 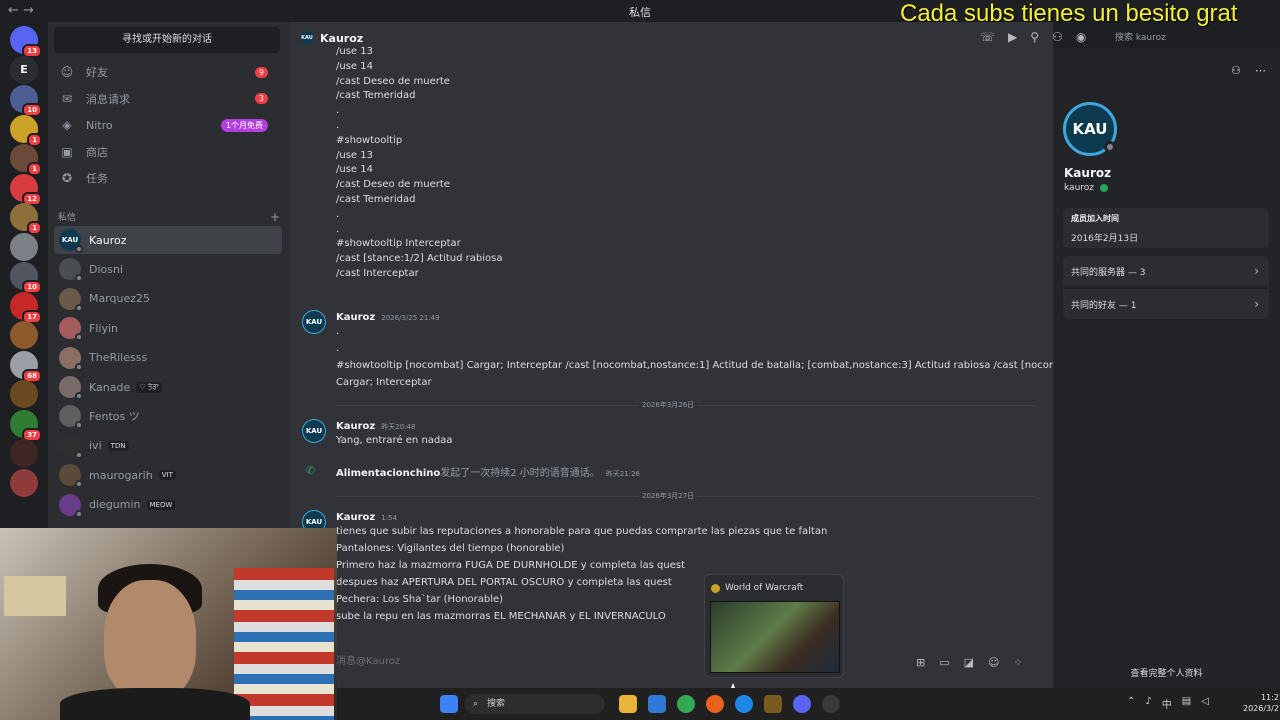 I want to click on dm-item: Kanade ♡ ਤੇਰਾ, so click(x=168, y=387).